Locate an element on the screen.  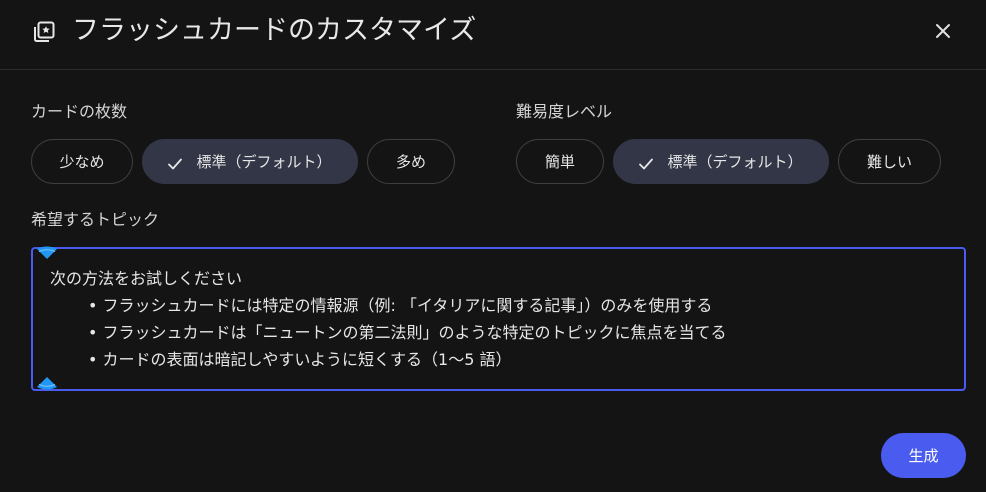
chip-label: 少なめ is located at coordinates (82, 162).